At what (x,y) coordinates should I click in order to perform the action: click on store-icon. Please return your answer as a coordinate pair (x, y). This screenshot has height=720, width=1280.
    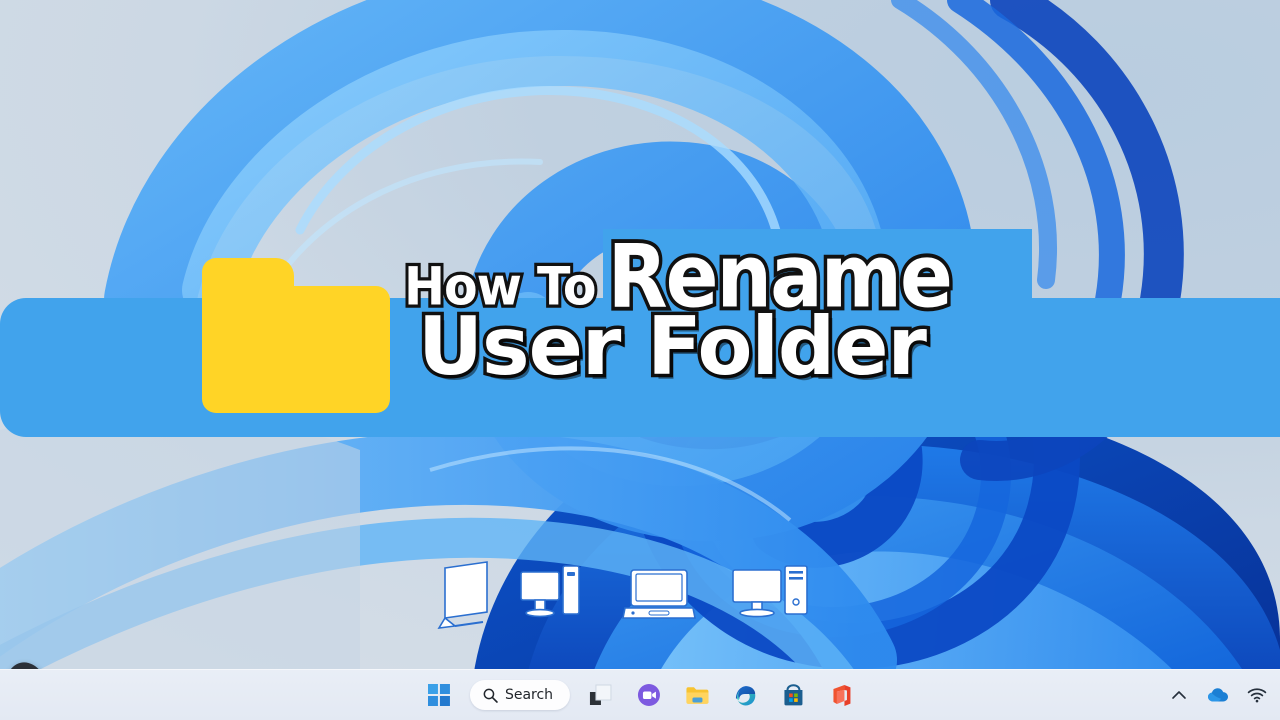
    Looking at the image, I should click on (793, 694).